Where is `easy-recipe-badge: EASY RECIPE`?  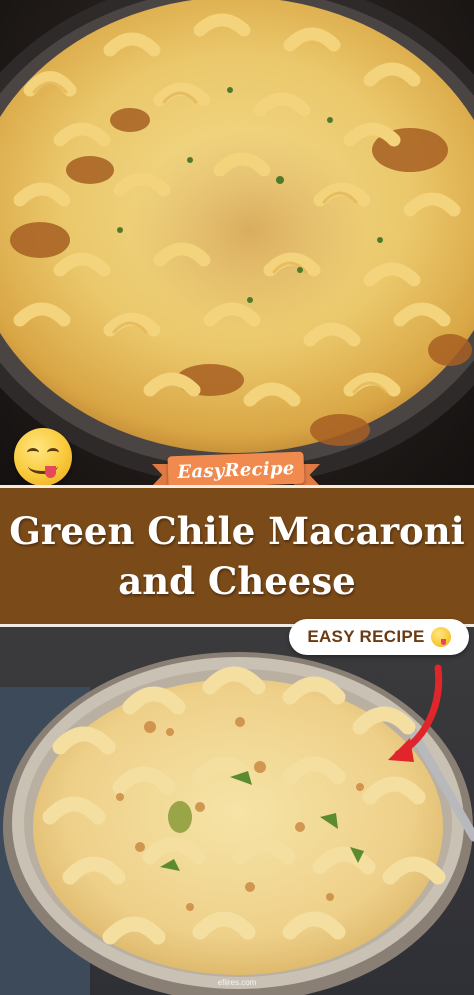
easy-recipe-badge: EASY RECIPE is located at coordinates (379, 637).